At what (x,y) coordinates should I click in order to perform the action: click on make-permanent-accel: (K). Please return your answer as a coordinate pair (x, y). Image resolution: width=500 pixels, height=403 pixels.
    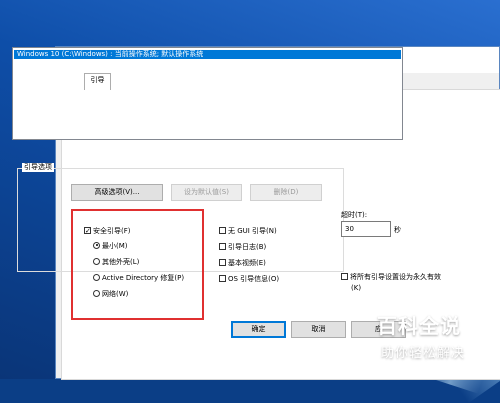
    Looking at the image, I should click on (356, 288).